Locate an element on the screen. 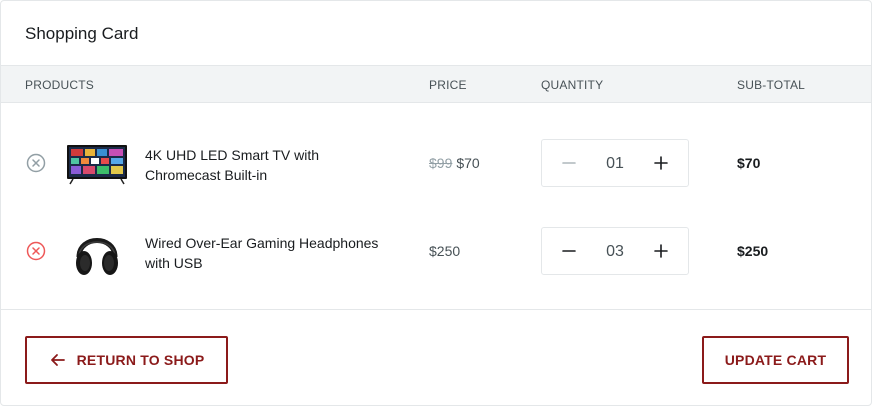 The height and width of the screenshot is (406, 872). table-header: PRODUCTS PRICE QUANTITY SUB-TOTAL is located at coordinates (436, 84).